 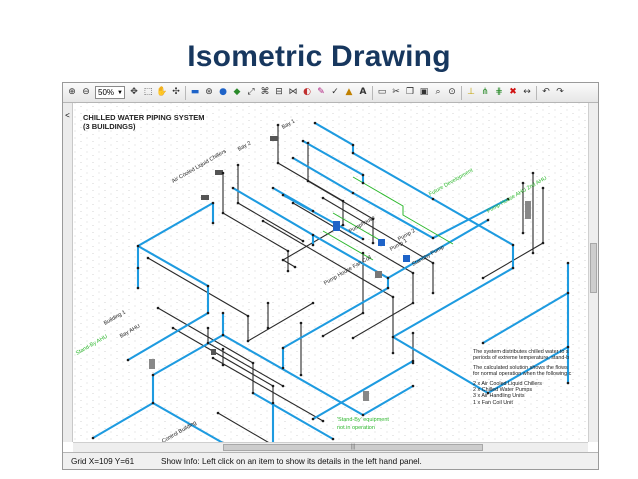 I want to click on pump-symbol, so click(x=406, y=258).